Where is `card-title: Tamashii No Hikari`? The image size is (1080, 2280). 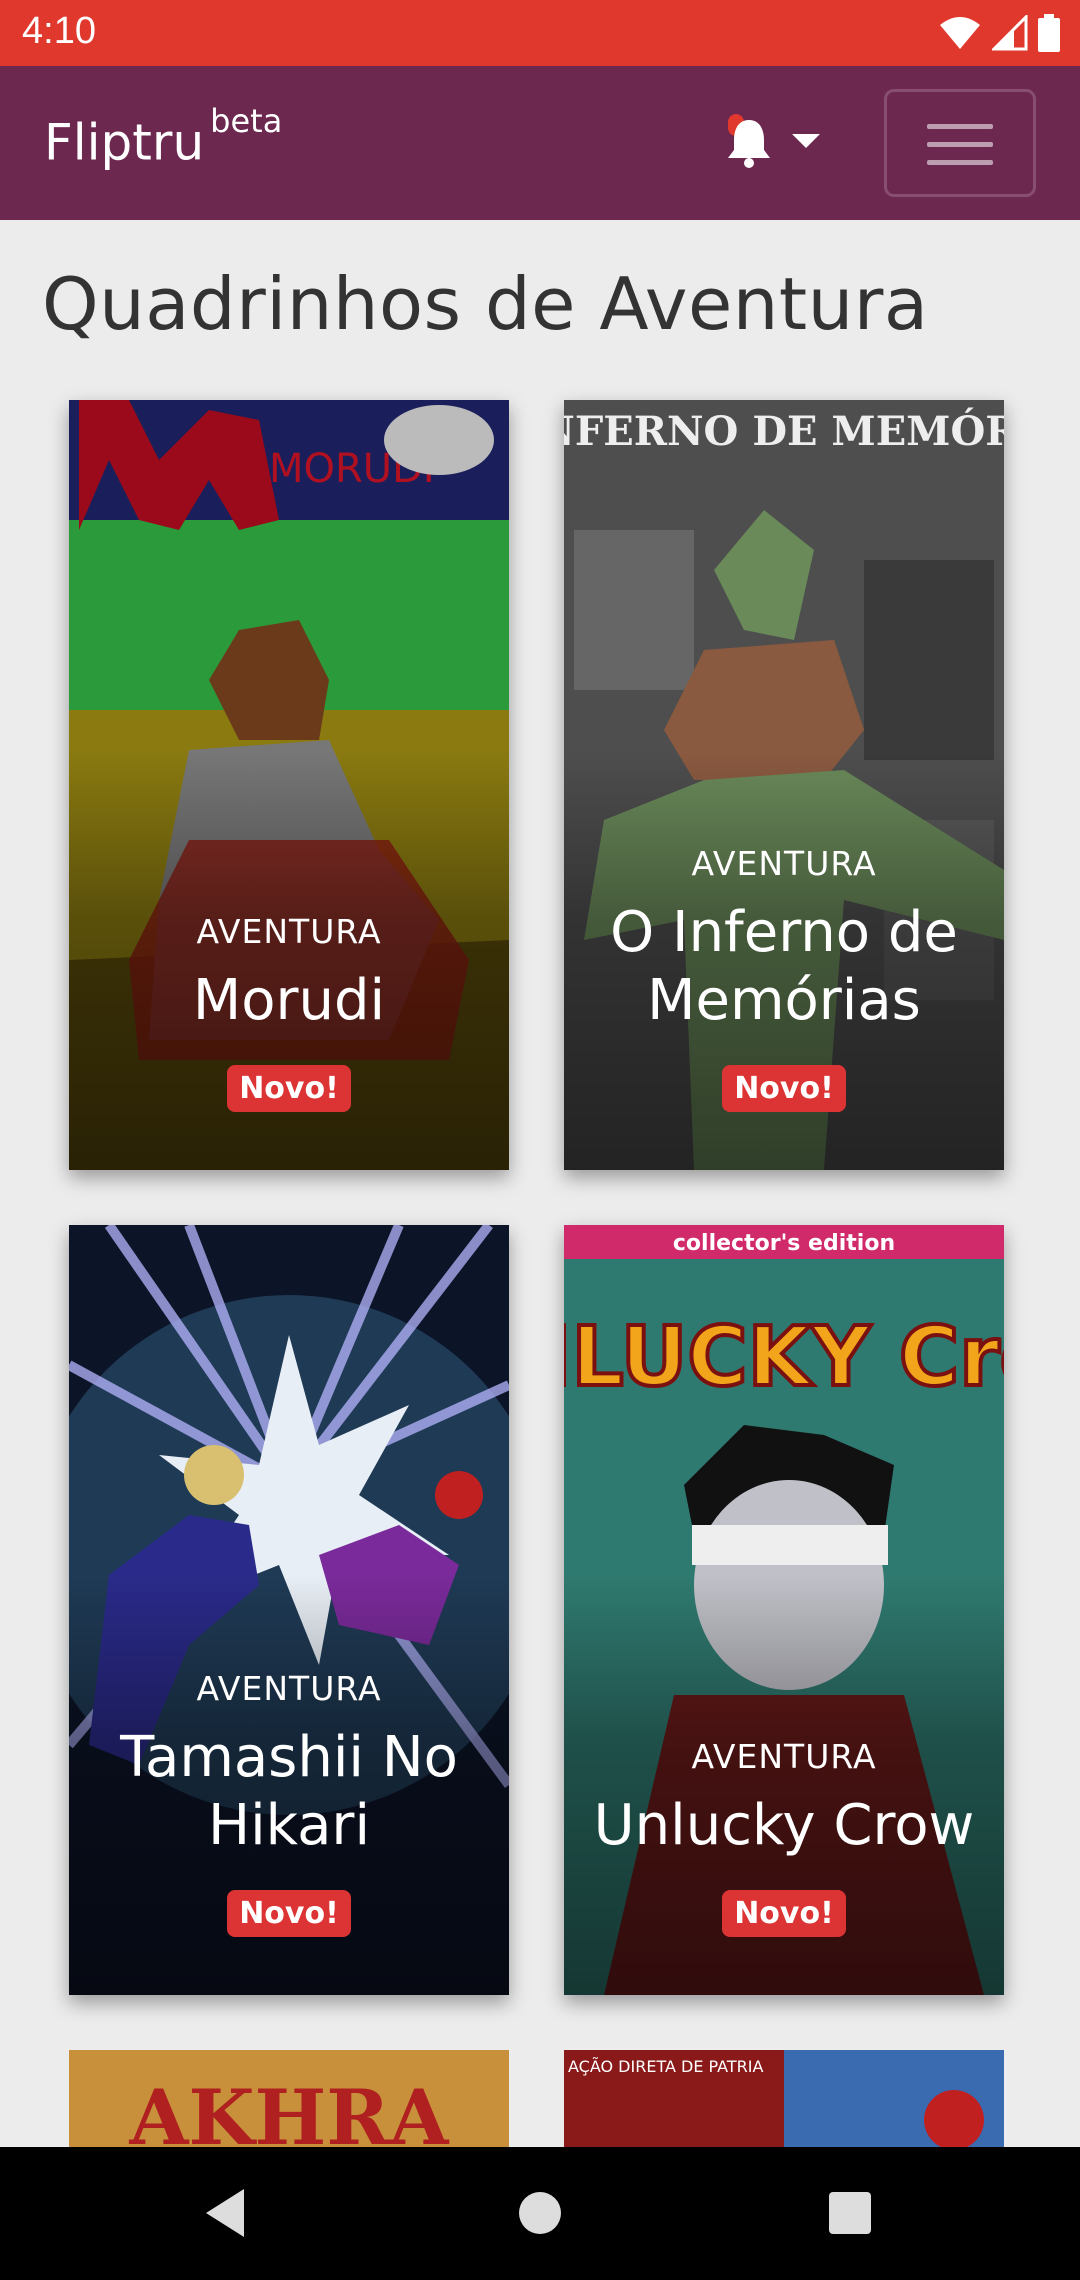 card-title: Tamashii No Hikari is located at coordinates (289, 1791).